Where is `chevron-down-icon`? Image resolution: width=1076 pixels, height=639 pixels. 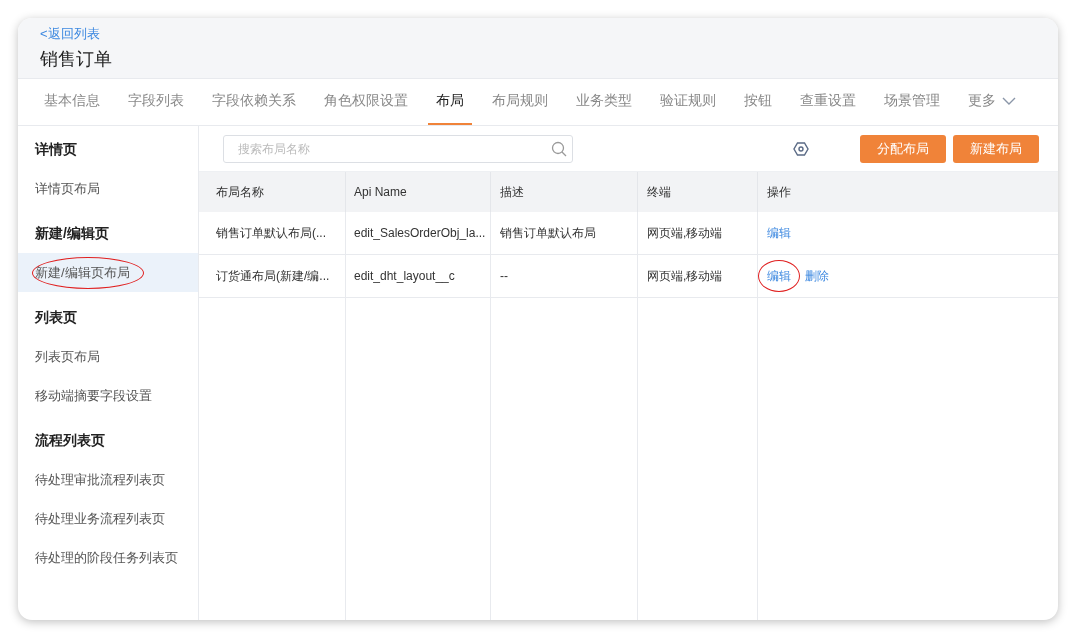
chevron-down-icon is located at coordinates (1009, 101).